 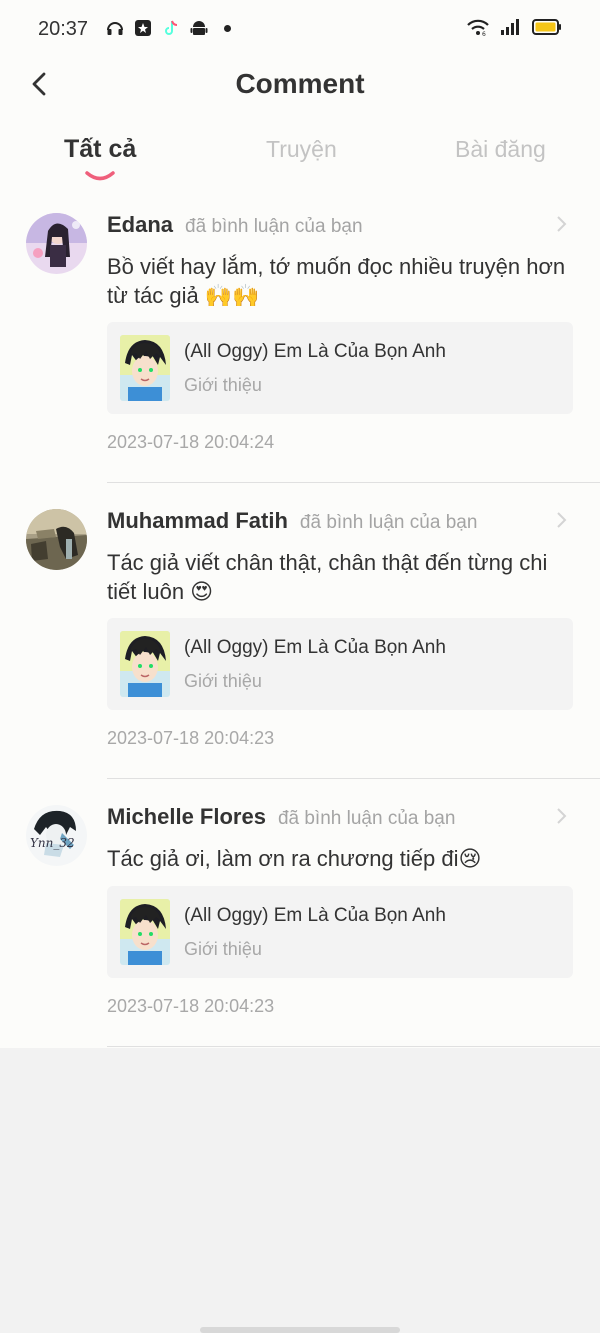 I want to click on status-time: 20:37, so click(x=63, y=29).